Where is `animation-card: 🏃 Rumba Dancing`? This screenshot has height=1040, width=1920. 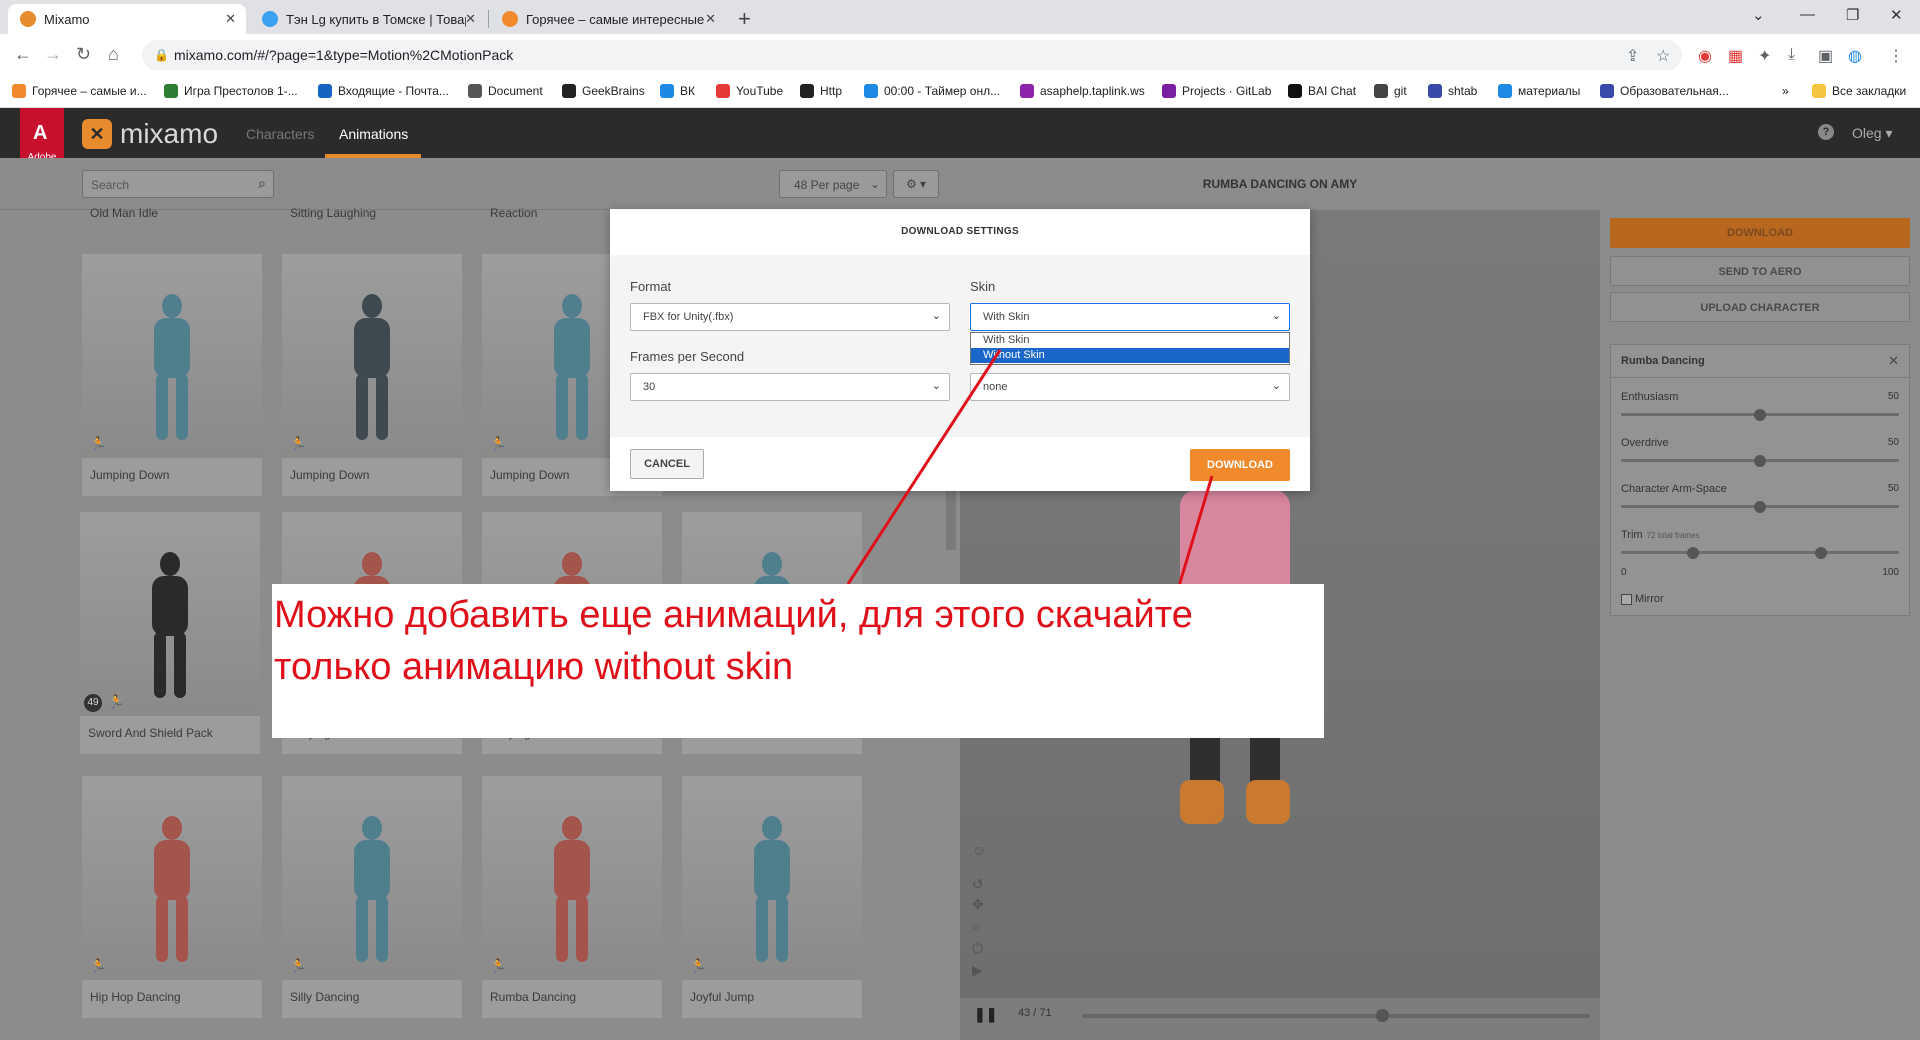
animation-card: 🏃 Rumba Dancing is located at coordinates (572, 897).